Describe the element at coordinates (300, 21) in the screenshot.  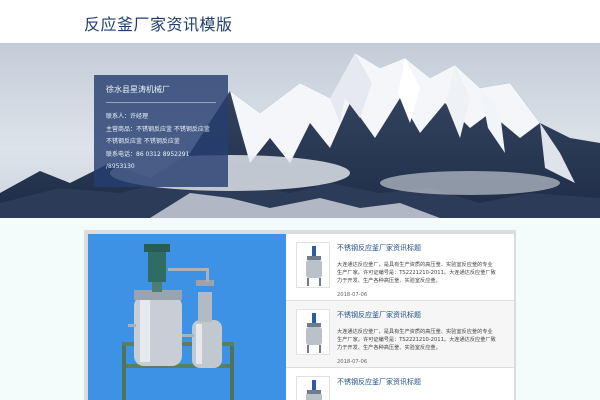
I see `site-header: 反应釜厂家资讯模版` at that location.